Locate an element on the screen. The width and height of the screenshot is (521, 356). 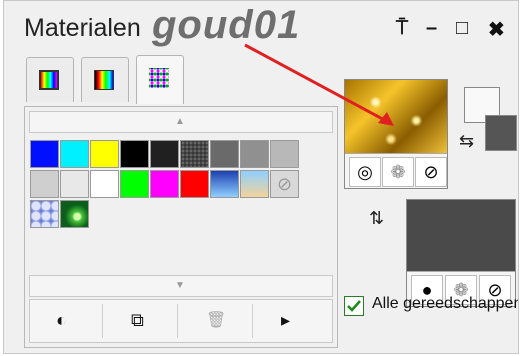
pin-button: ⍑ is located at coordinates (402, 28).